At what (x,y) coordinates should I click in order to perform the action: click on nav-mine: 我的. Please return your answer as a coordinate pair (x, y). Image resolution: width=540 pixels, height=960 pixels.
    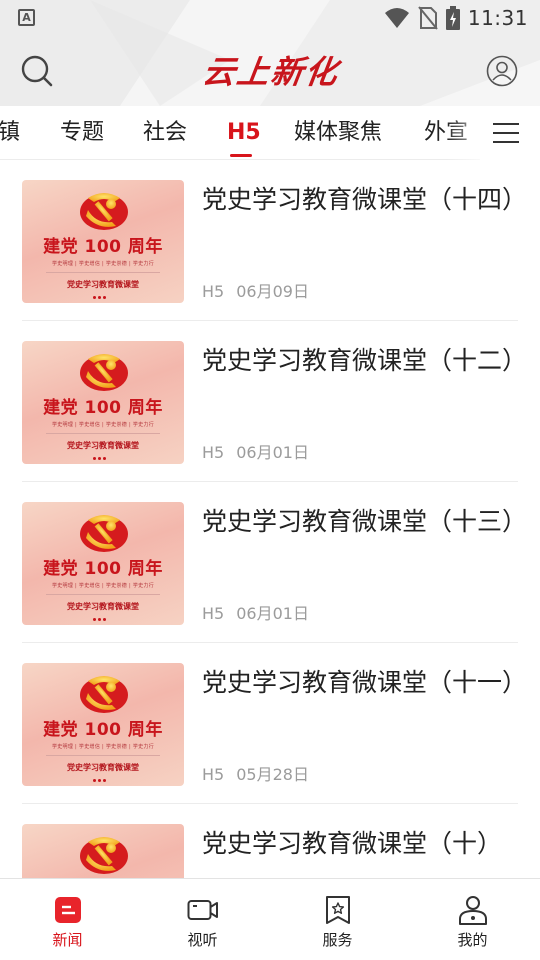
    Looking at the image, I should click on (472, 919).